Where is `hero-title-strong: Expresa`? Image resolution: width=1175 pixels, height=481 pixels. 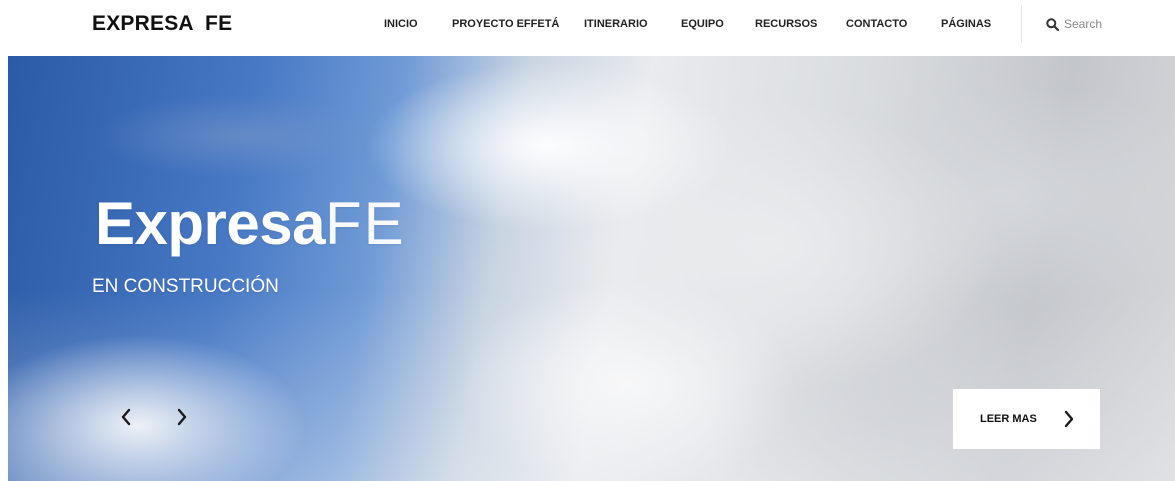
hero-title-strong: Expresa is located at coordinates (210, 223).